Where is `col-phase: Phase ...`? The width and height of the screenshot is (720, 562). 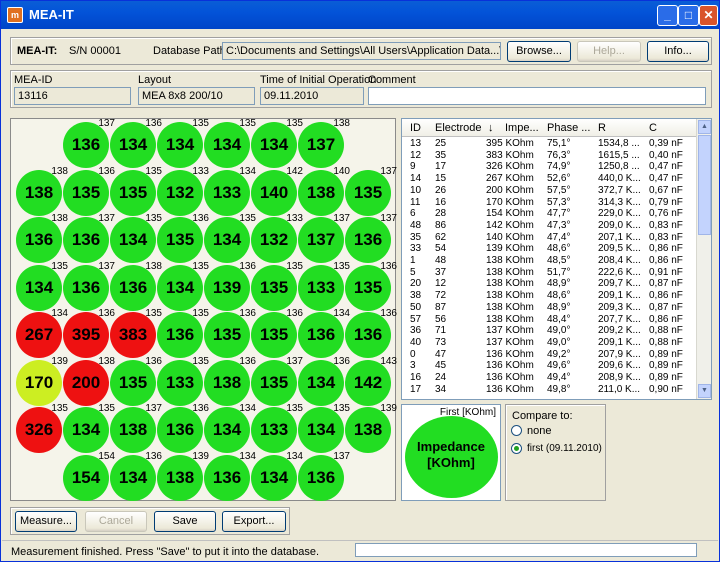
col-phase: Phase ... is located at coordinates (568, 128).